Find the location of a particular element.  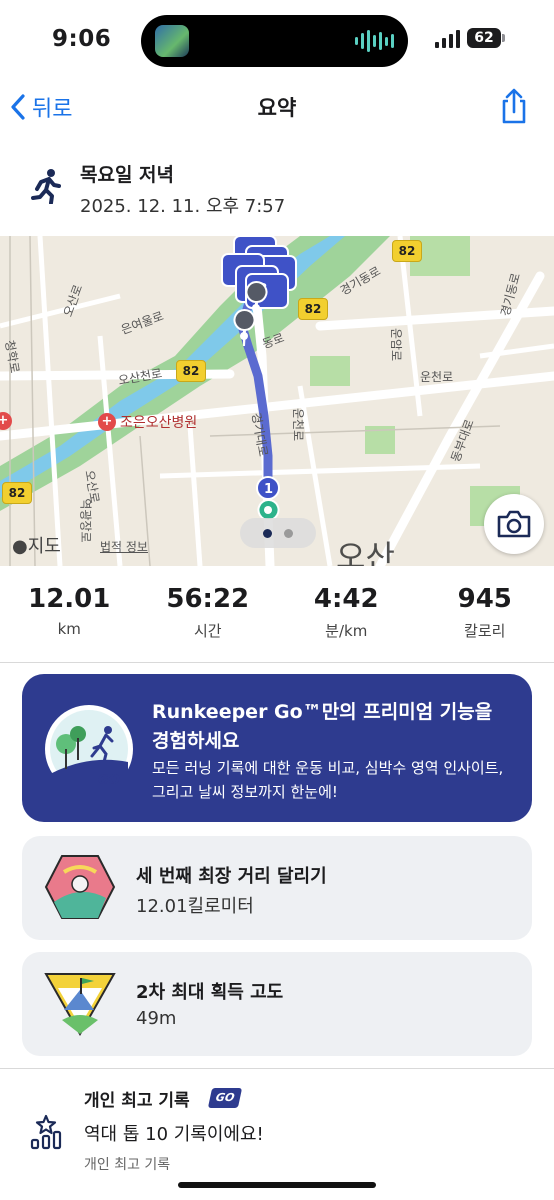

personal-best-subtitle: 개인 최고 기록 is located at coordinates (127, 1165).